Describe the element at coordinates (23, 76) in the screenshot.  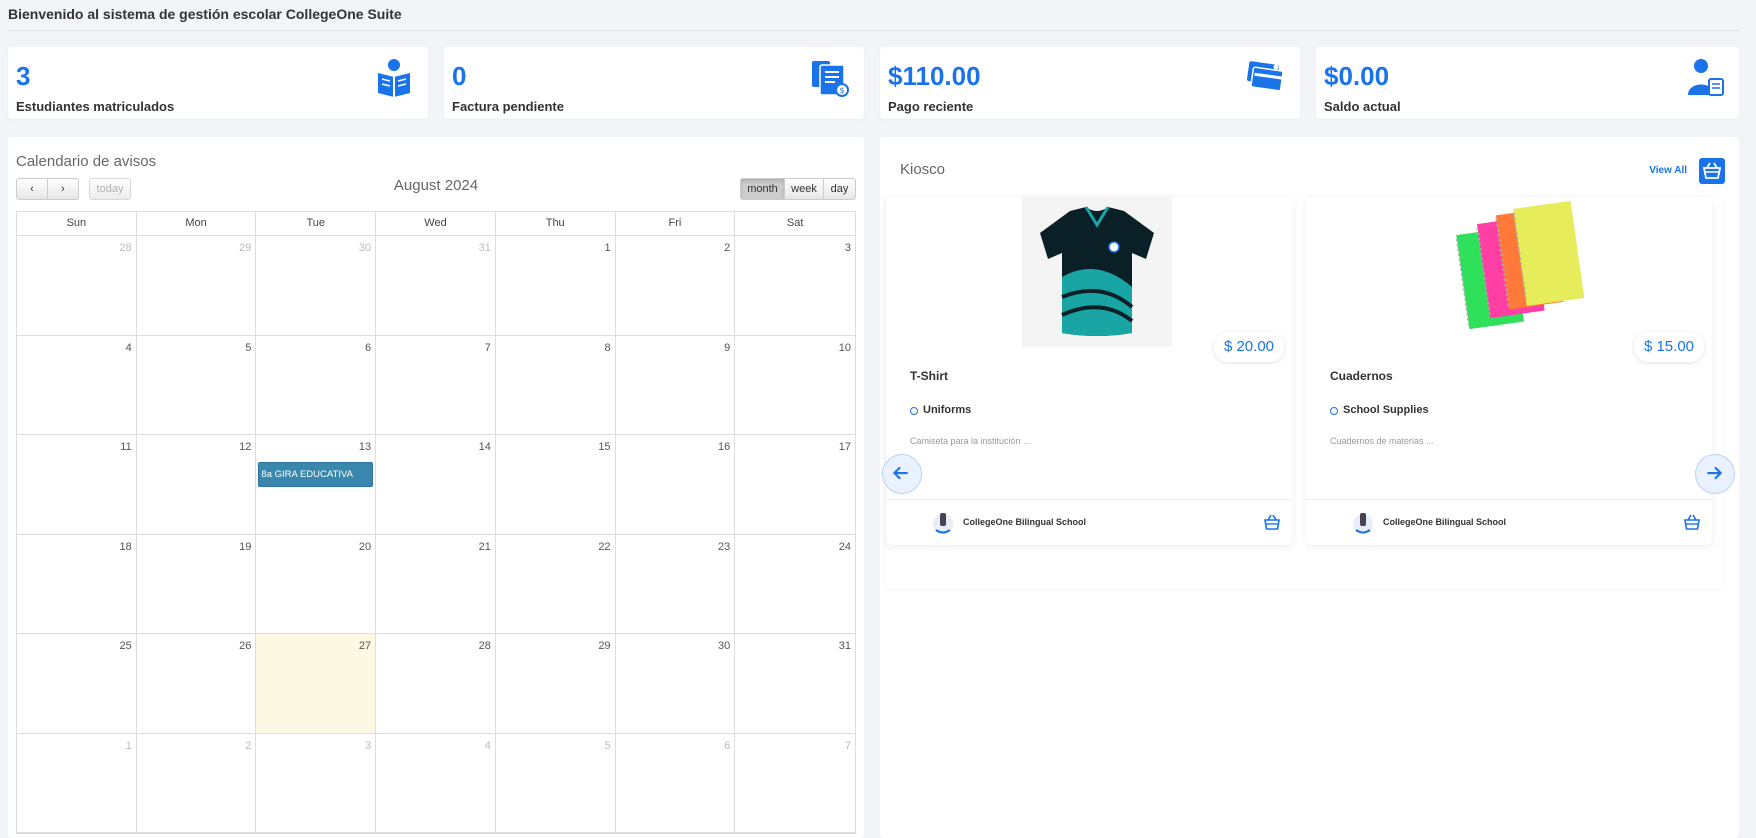
I see `stat-value: 3` at that location.